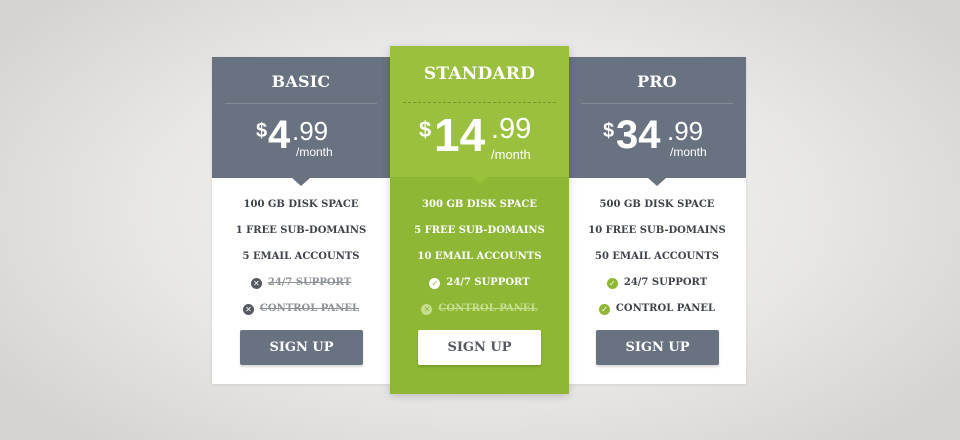 The height and width of the screenshot is (440, 960). I want to click on plan-header: PRO $ 34 .99 /month, so click(657, 121).